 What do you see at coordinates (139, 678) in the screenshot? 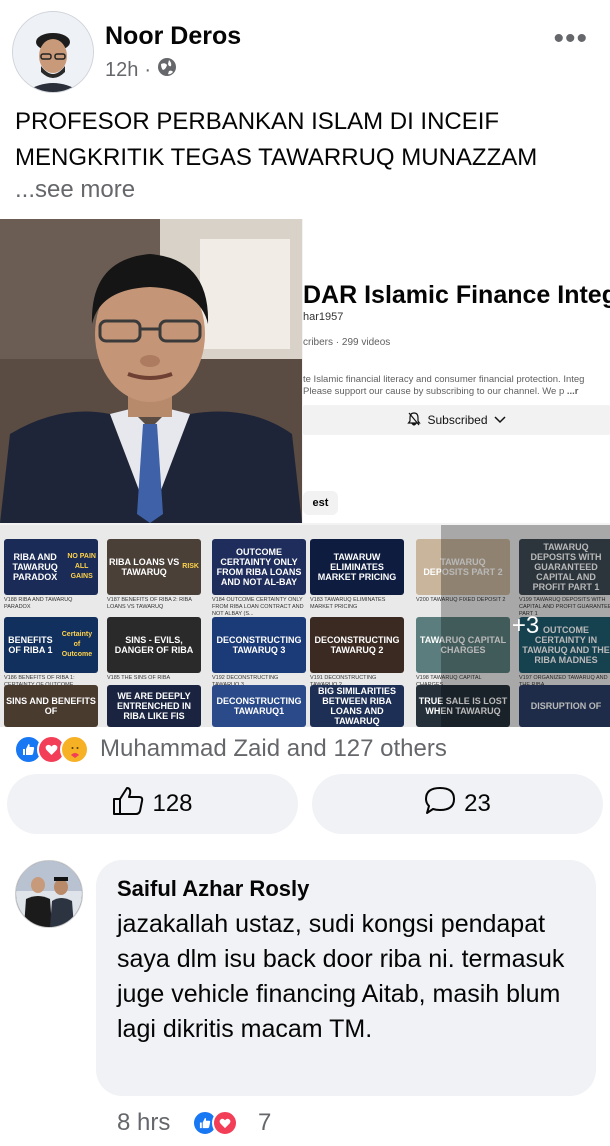
I see `thumbnail-caption: V185 THE SINS OF RIBA` at bounding box center [139, 678].